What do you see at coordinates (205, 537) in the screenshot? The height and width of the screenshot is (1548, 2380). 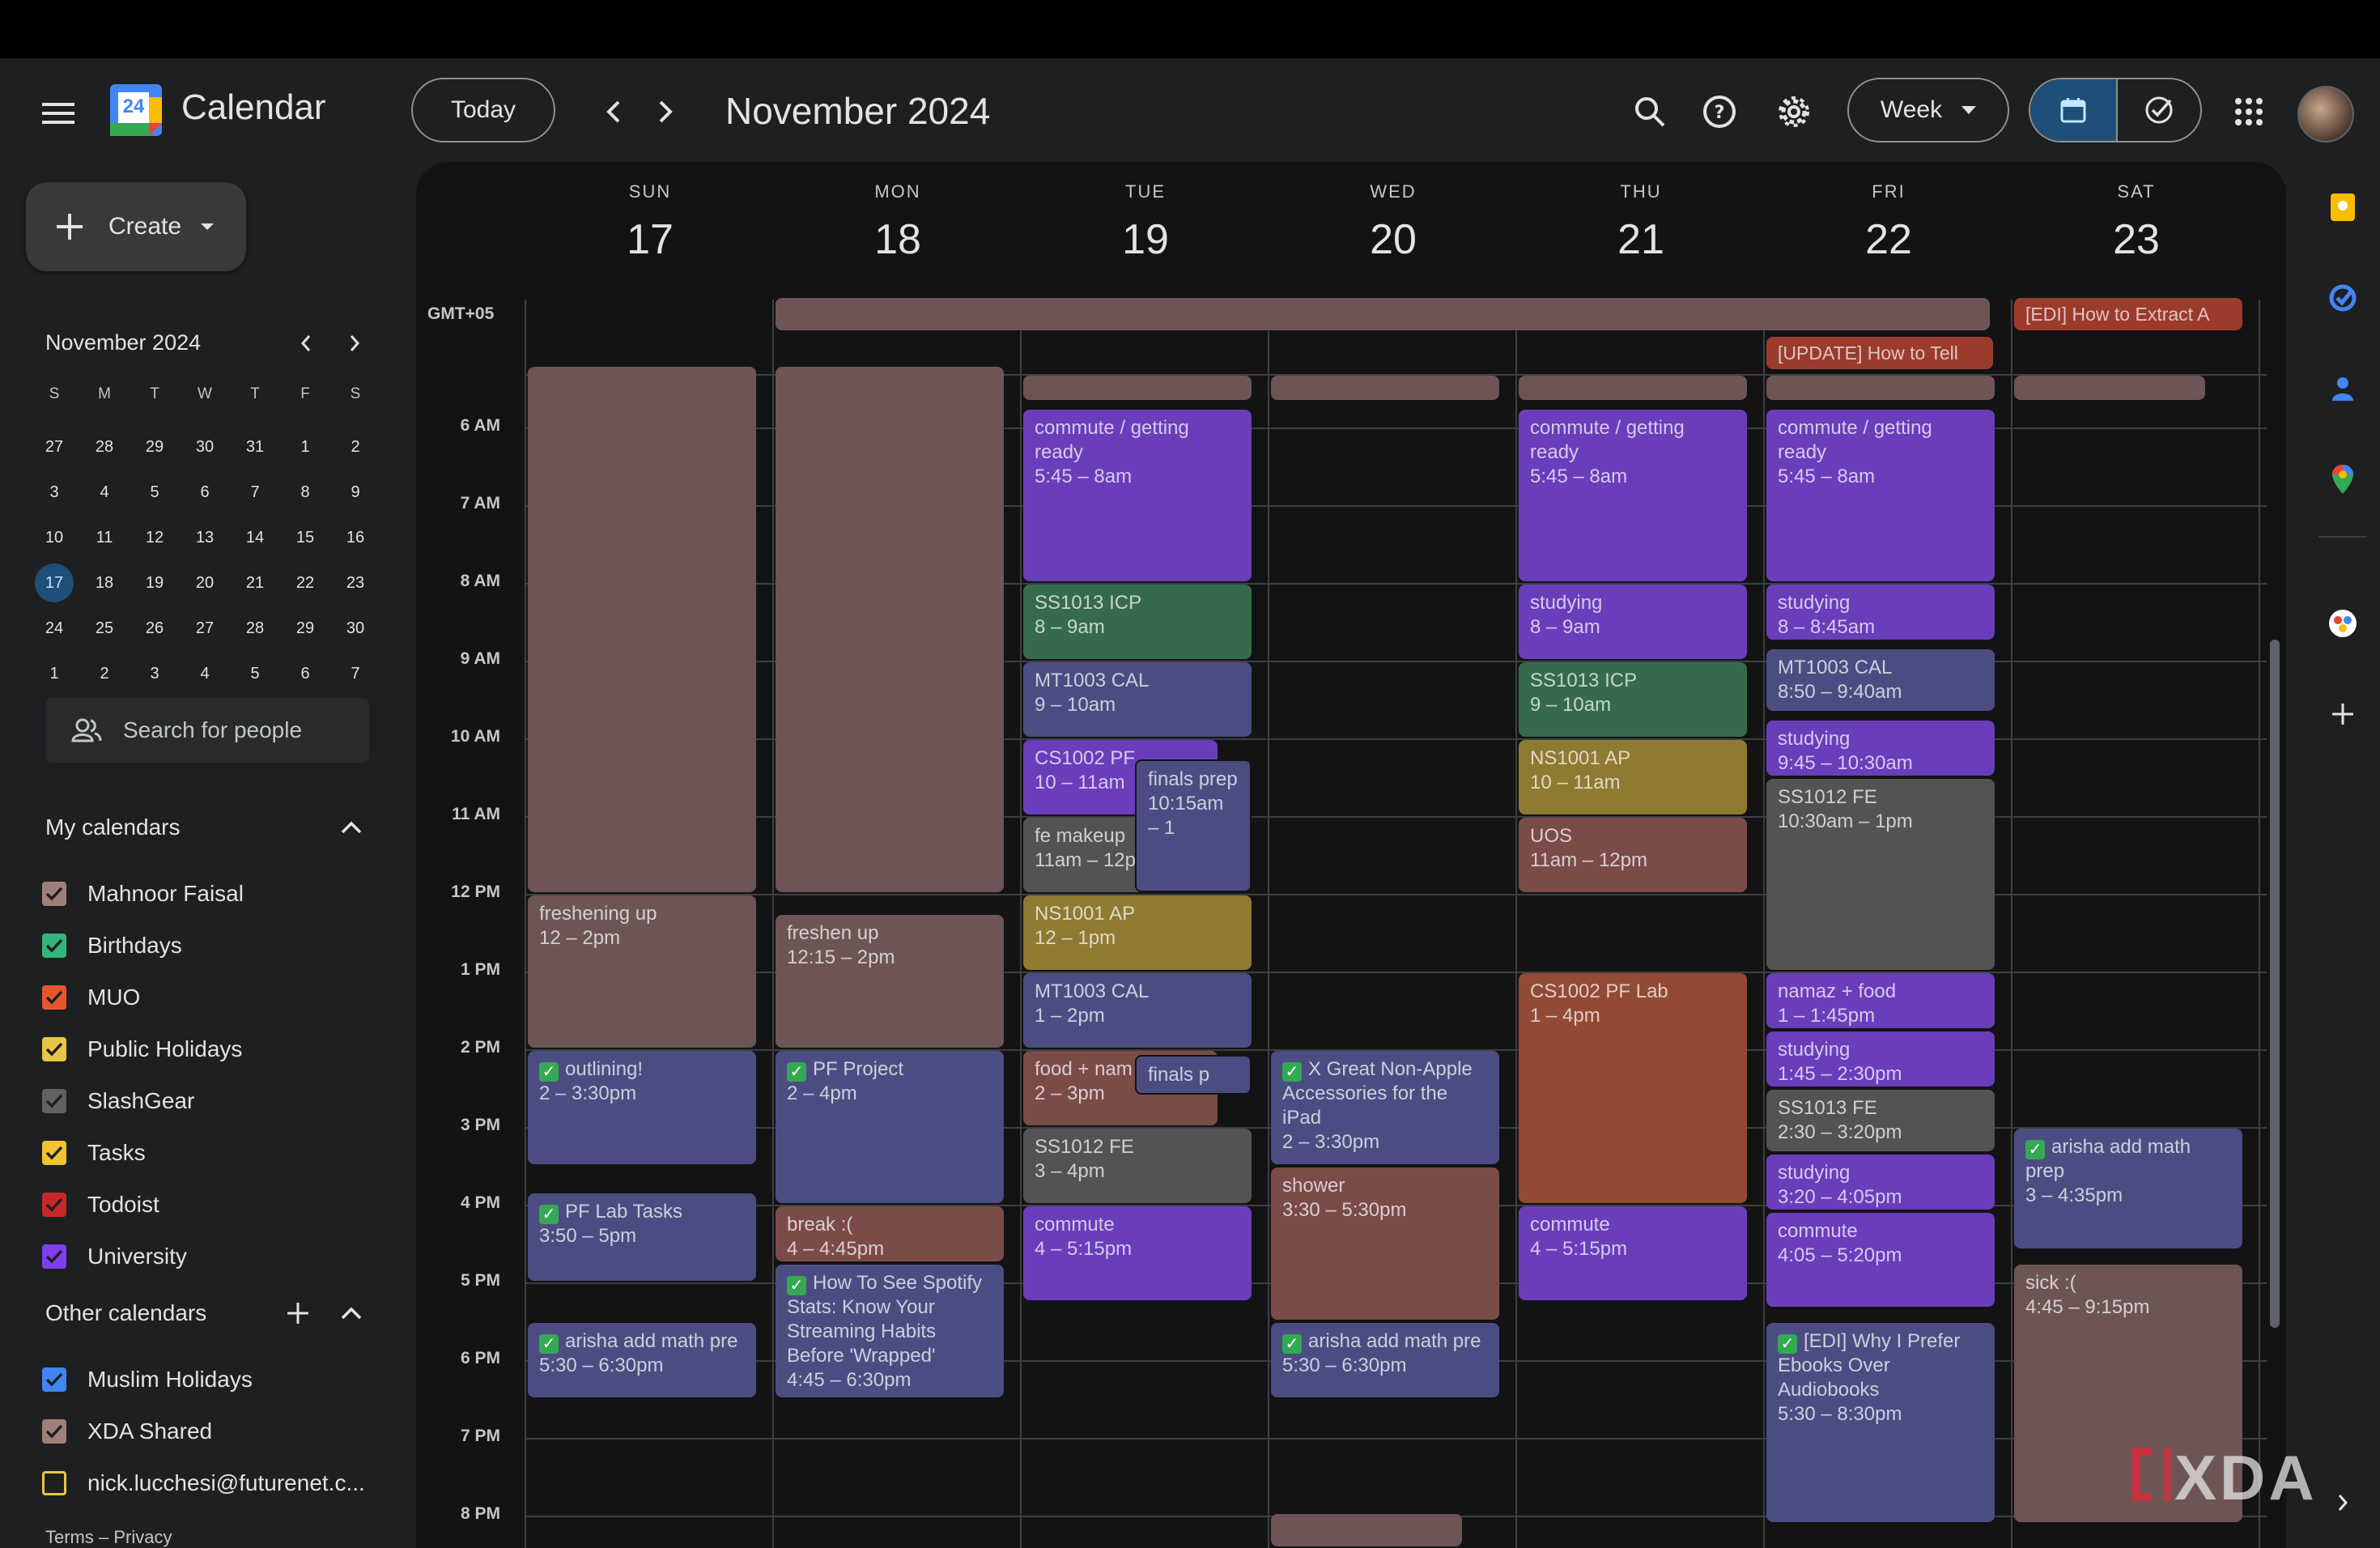 I see `mini-calendar-day: 13` at bounding box center [205, 537].